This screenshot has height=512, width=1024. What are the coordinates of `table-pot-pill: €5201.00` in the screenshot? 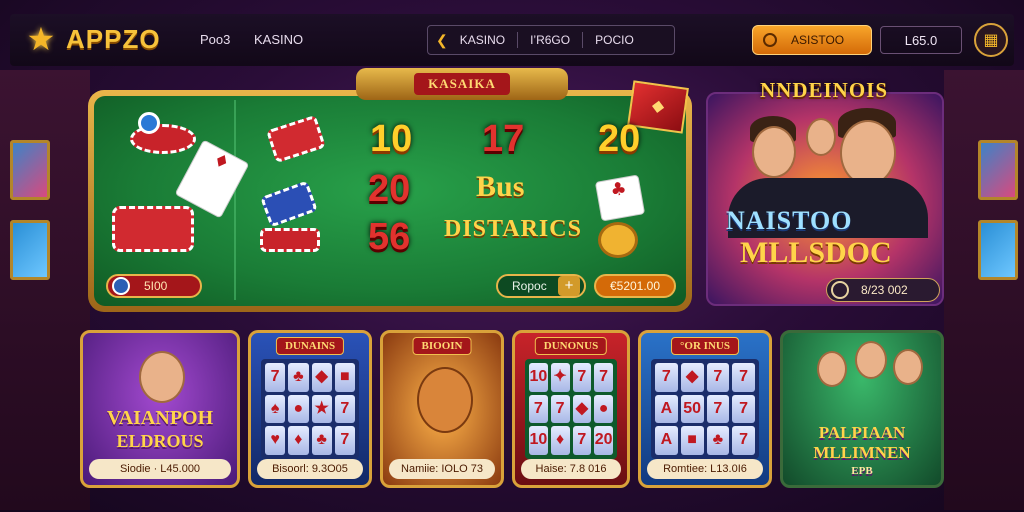 It's located at (635, 286).